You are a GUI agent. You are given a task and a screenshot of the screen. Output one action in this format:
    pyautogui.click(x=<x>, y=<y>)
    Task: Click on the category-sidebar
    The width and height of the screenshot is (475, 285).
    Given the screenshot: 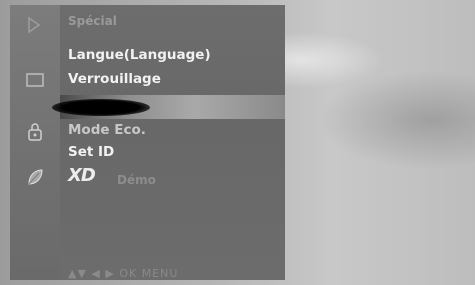 What is the action you would take?
    pyautogui.click(x=35, y=142)
    